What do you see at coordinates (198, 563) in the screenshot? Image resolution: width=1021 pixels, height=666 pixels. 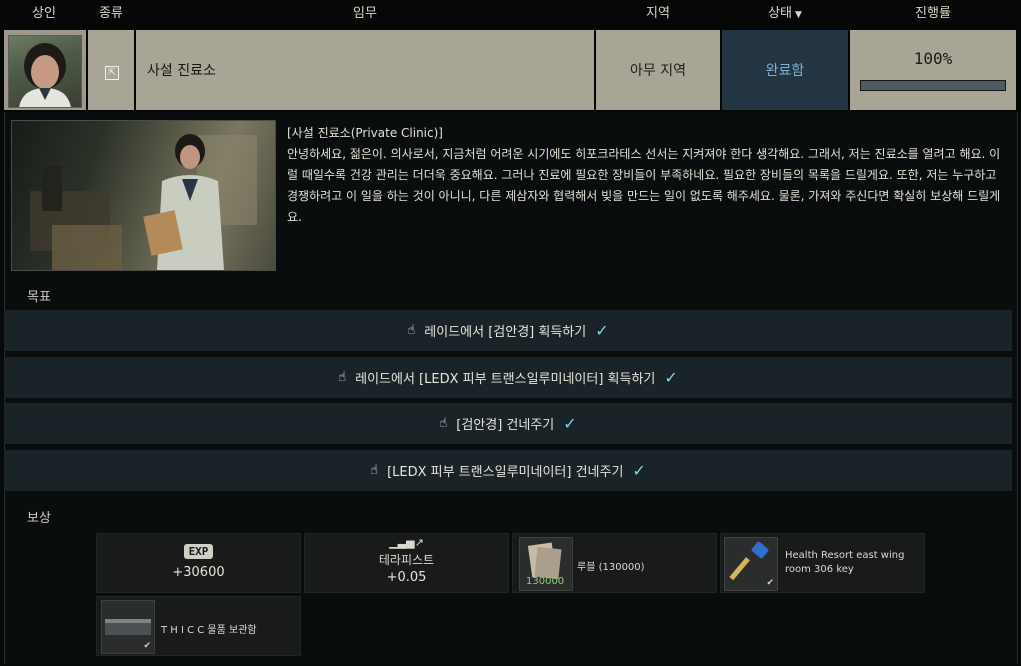 I see `reward-exp: EXP +30600` at bounding box center [198, 563].